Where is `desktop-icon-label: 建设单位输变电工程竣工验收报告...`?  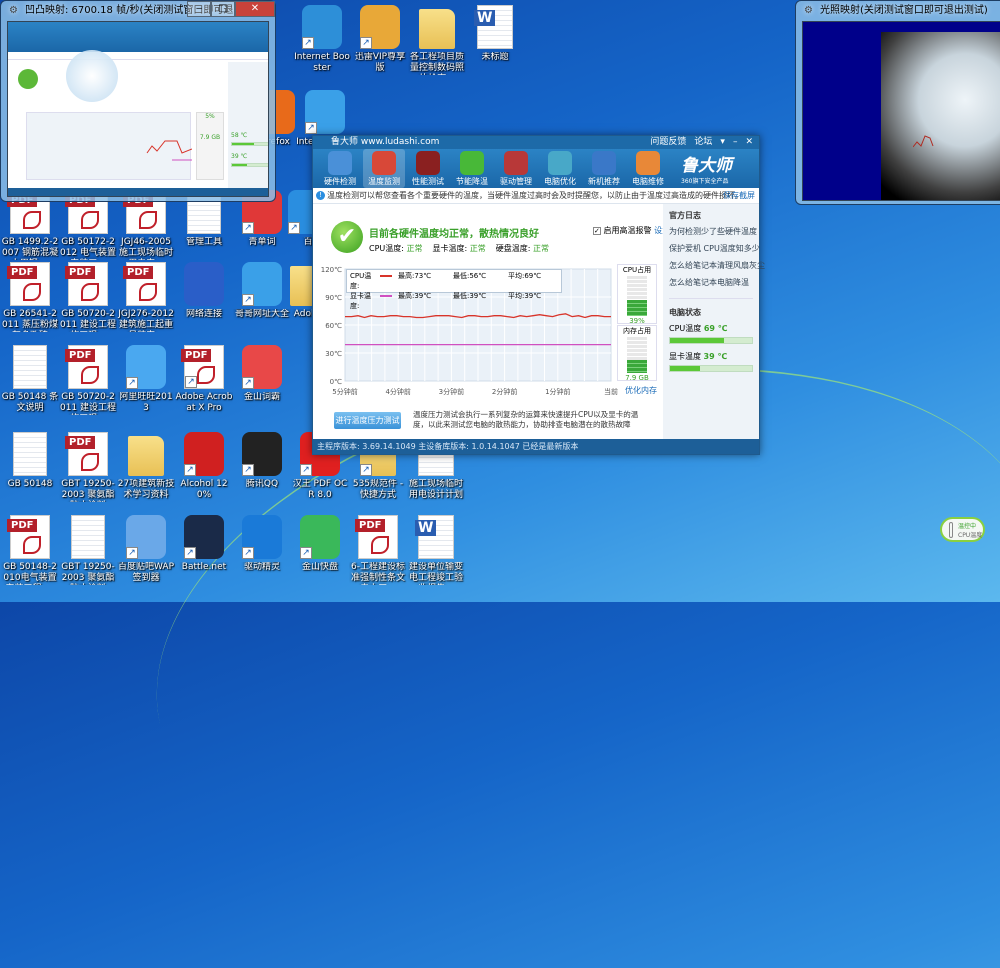 desktop-icon-label: 建设单位输变电工程竣工验收报告... is located at coordinates (435, 573).